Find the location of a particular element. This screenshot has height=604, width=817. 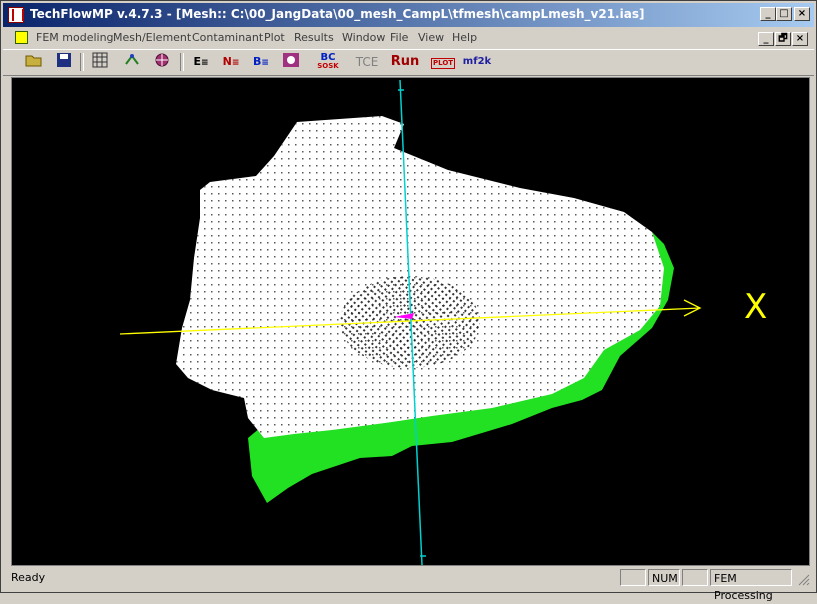

mf2k-button: mf2k is located at coordinates (477, 62).